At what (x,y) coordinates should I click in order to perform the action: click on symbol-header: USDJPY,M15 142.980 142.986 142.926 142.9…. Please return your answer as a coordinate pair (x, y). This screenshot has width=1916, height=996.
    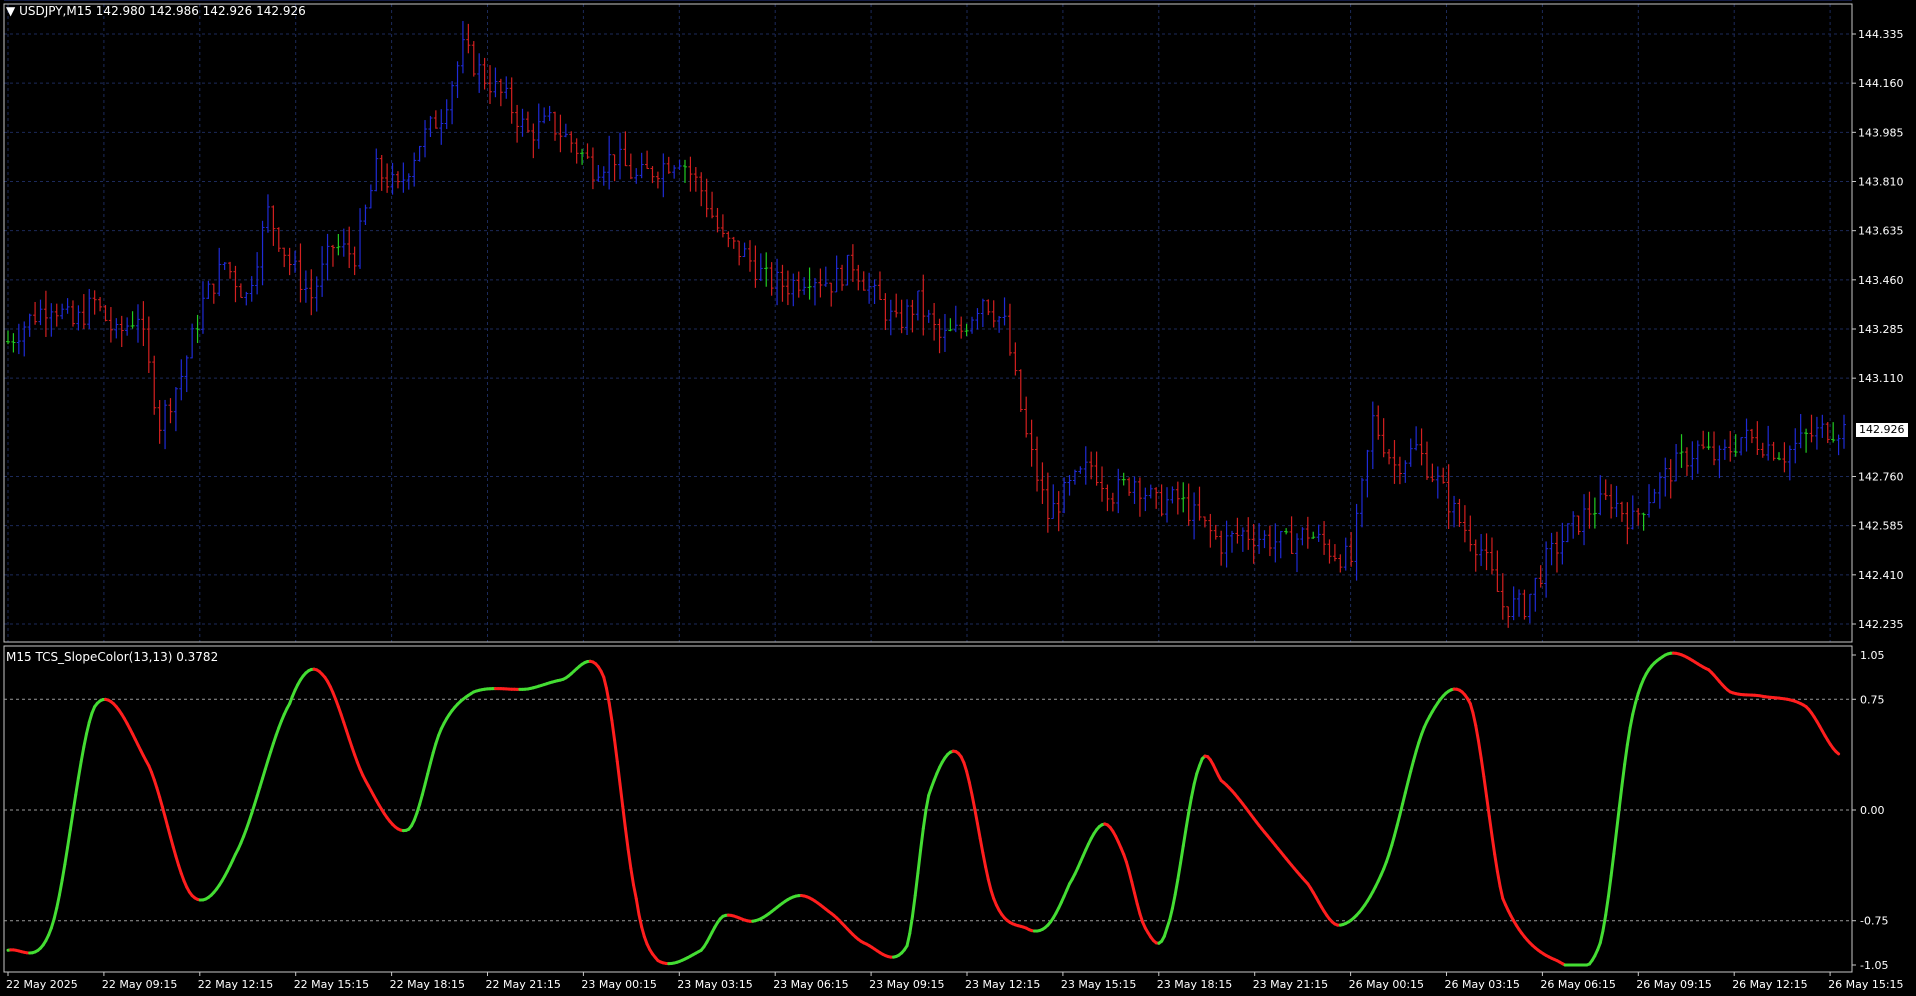
    Looking at the image, I should click on (162, 11).